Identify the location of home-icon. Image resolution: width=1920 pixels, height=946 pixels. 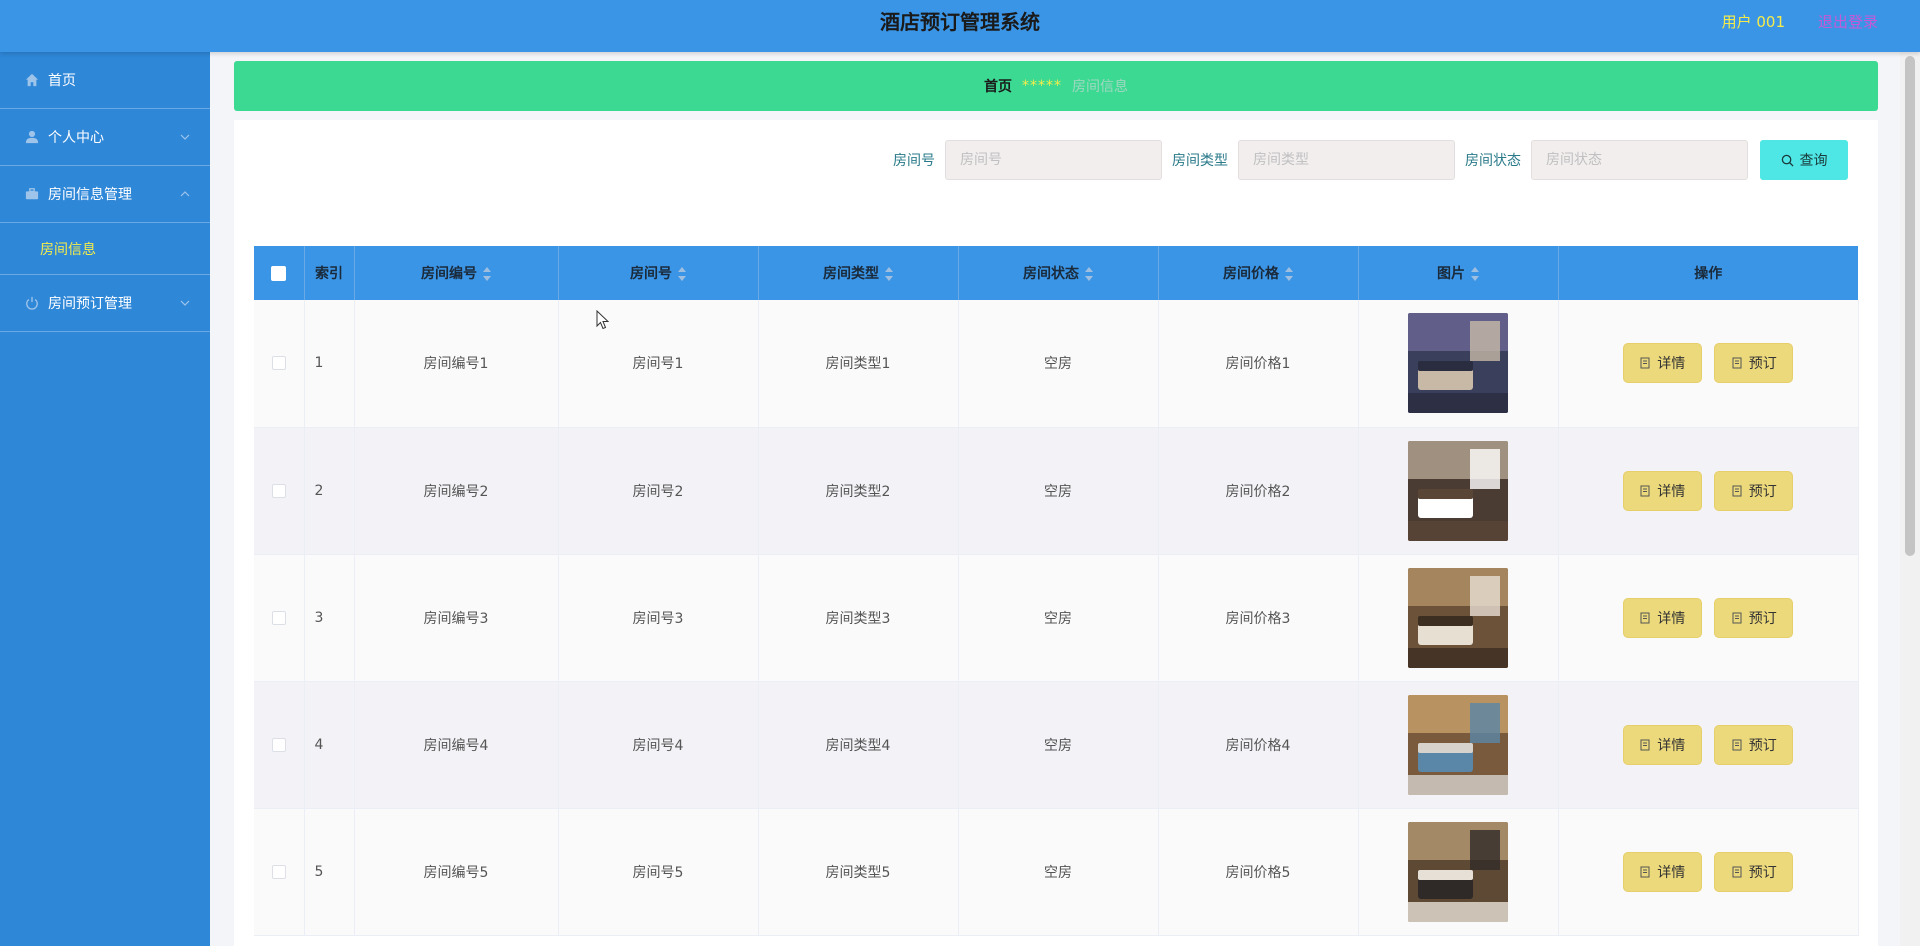
(32, 80).